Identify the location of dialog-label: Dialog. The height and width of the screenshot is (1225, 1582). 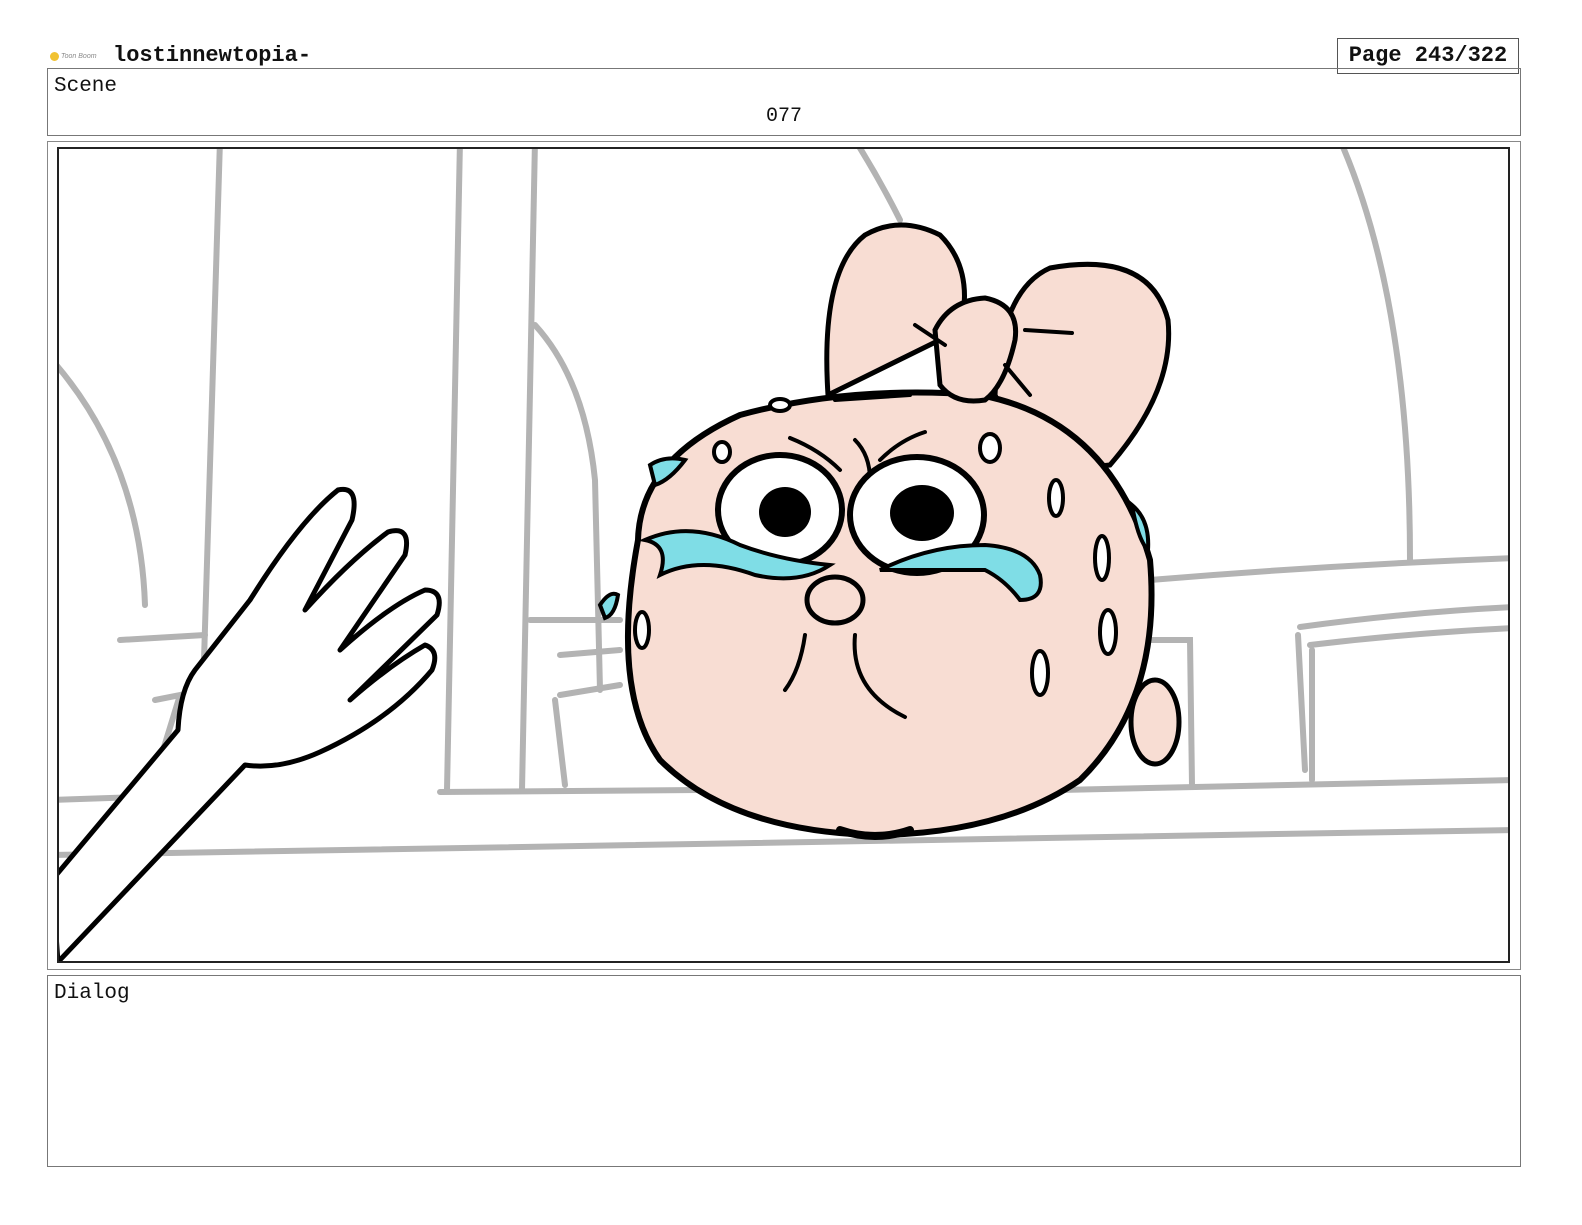
(92, 993).